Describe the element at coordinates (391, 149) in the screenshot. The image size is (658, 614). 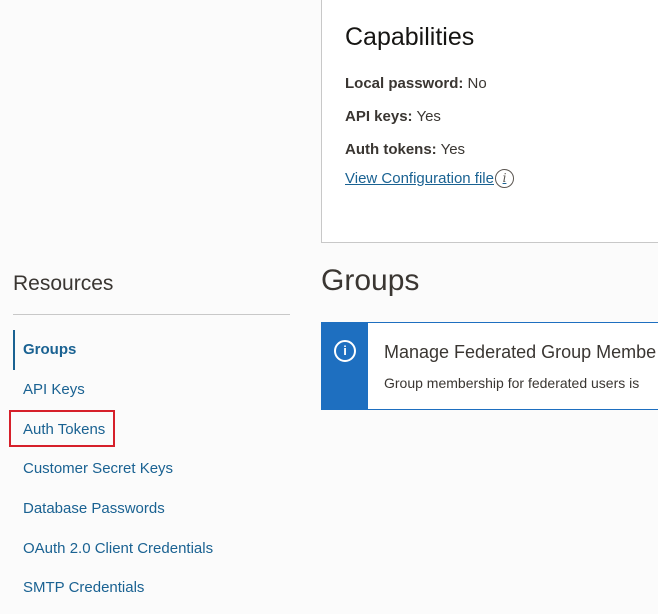
I see `auth-tokens-label: Auth tokens:` at that location.